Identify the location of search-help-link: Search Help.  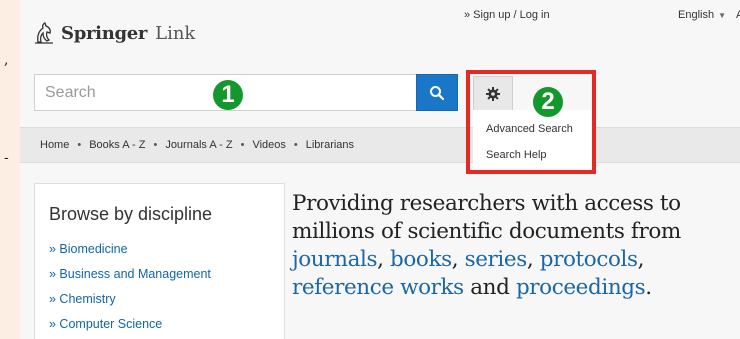
(516, 155).